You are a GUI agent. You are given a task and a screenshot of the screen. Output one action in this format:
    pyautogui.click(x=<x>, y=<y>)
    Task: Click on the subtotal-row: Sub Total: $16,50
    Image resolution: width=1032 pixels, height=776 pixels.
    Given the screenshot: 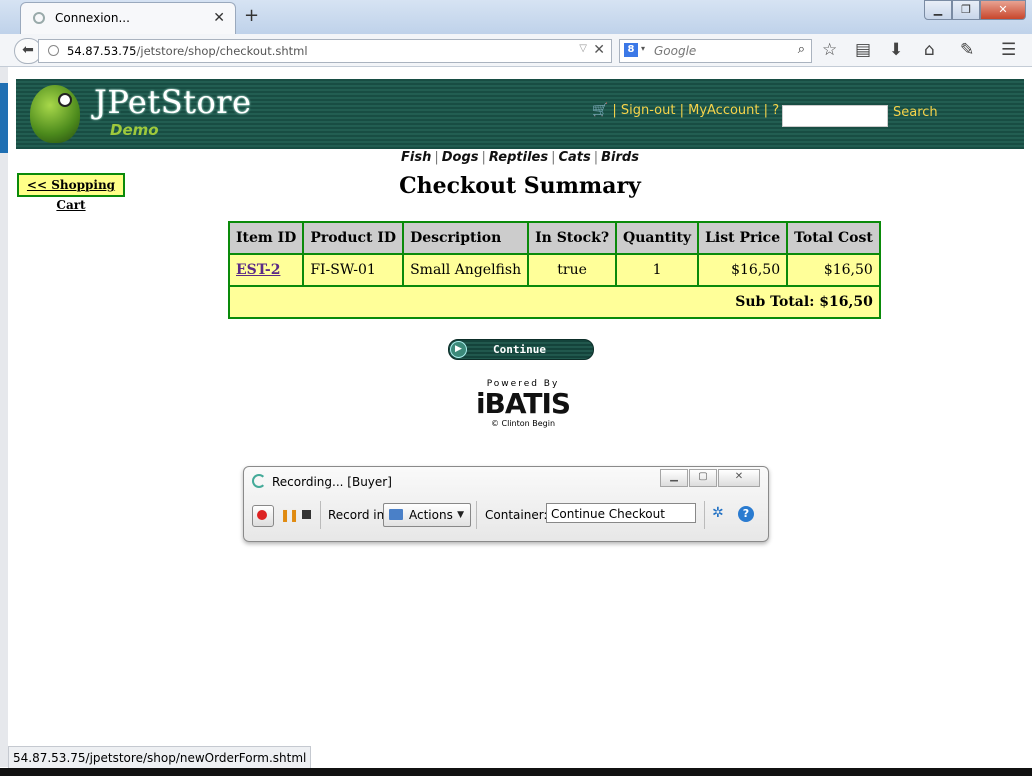 What is the action you would take?
    pyautogui.click(x=554, y=302)
    